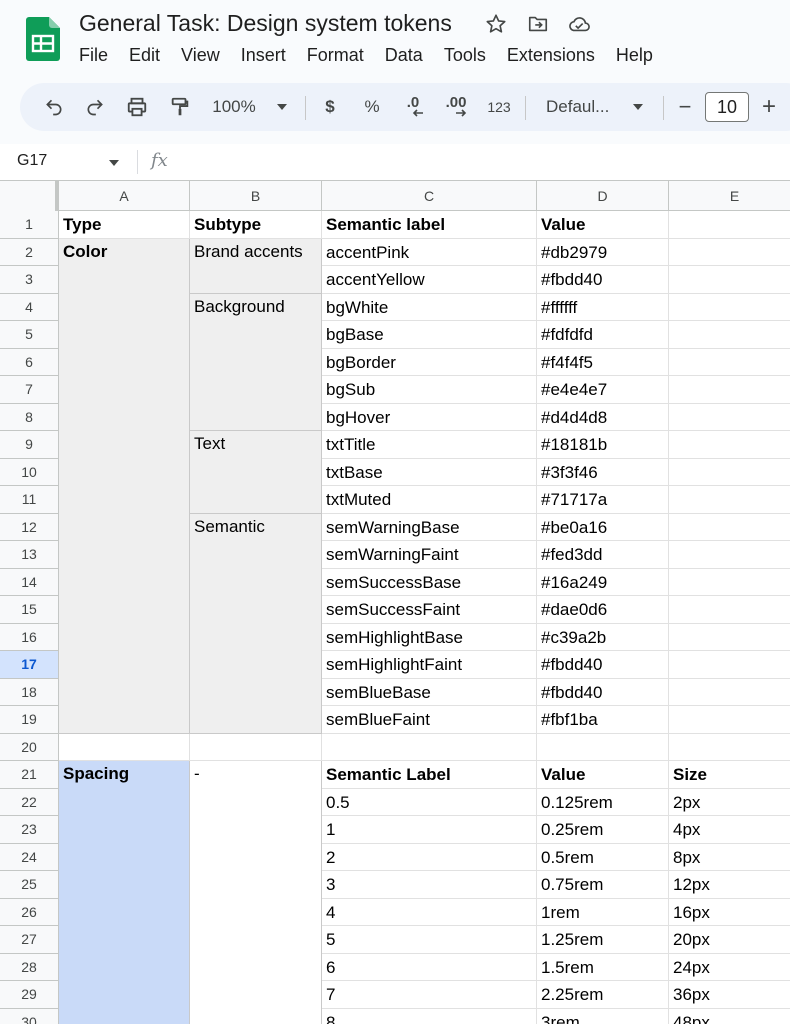  What do you see at coordinates (429, 280) in the screenshot?
I see `cell-c: accentYellow` at bounding box center [429, 280].